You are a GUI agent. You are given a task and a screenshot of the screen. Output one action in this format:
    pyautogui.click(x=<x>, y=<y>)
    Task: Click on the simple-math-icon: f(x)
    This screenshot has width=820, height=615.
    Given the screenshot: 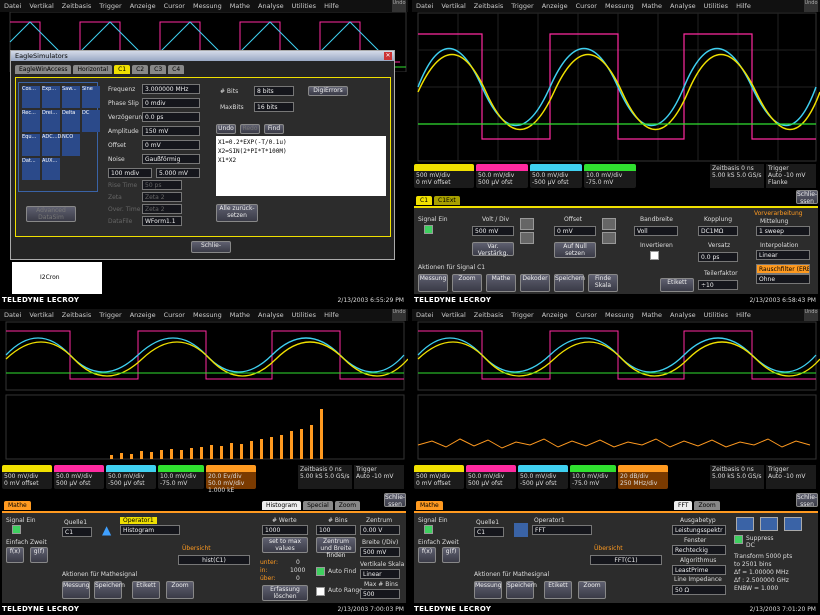 What is the action you would take?
    pyautogui.click(x=15, y=555)
    